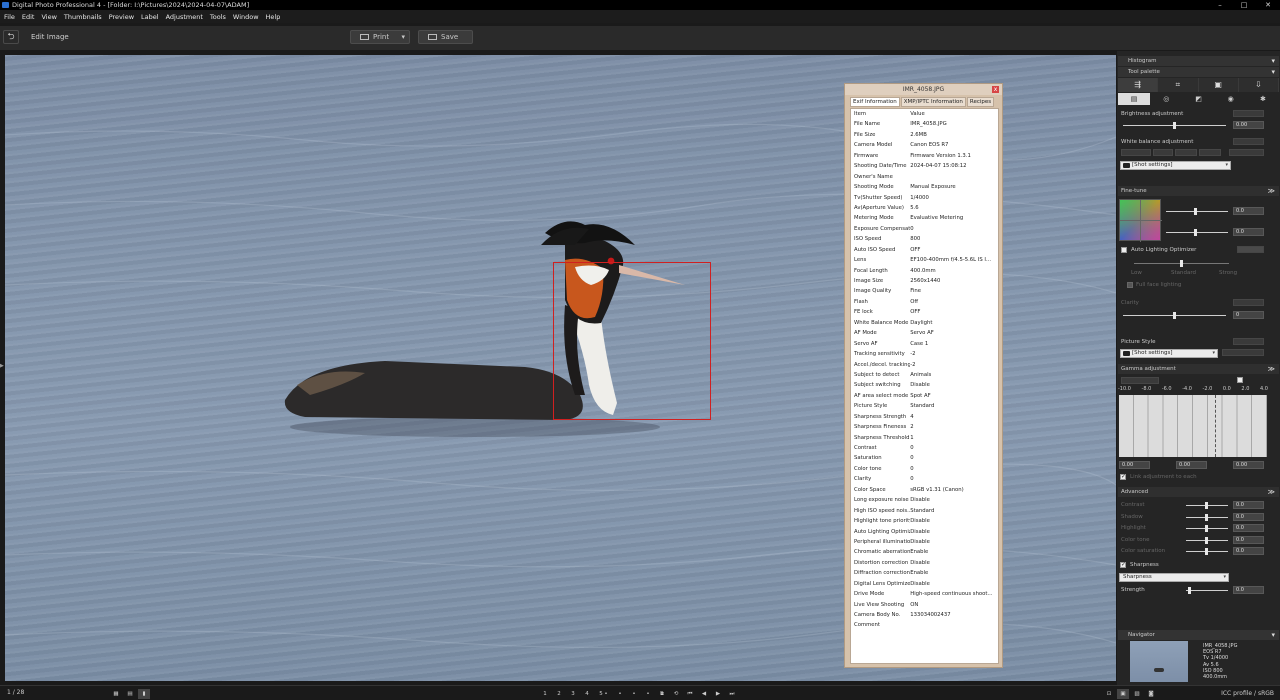  Describe the element at coordinates (9, 17) in the screenshot. I see `menu-file: File` at that location.